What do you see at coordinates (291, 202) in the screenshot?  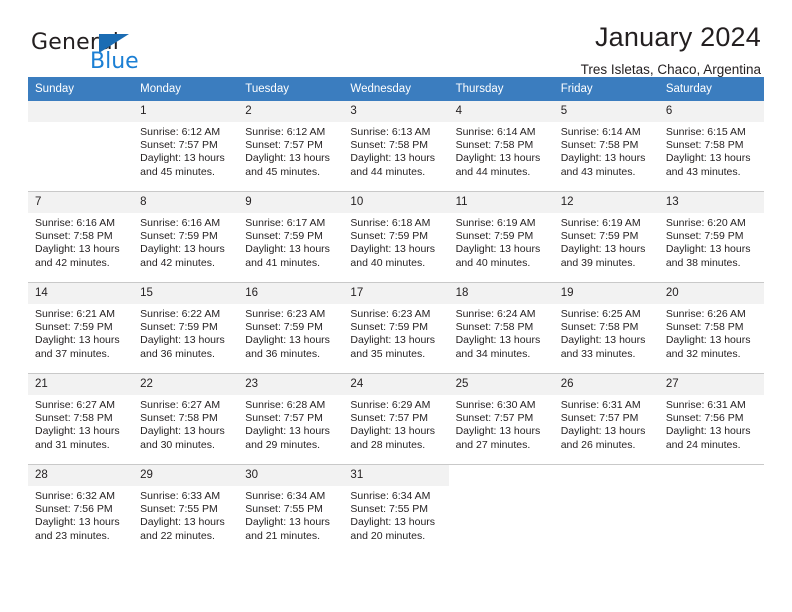 I see `day-number: 9` at bounding box center [291, 202].